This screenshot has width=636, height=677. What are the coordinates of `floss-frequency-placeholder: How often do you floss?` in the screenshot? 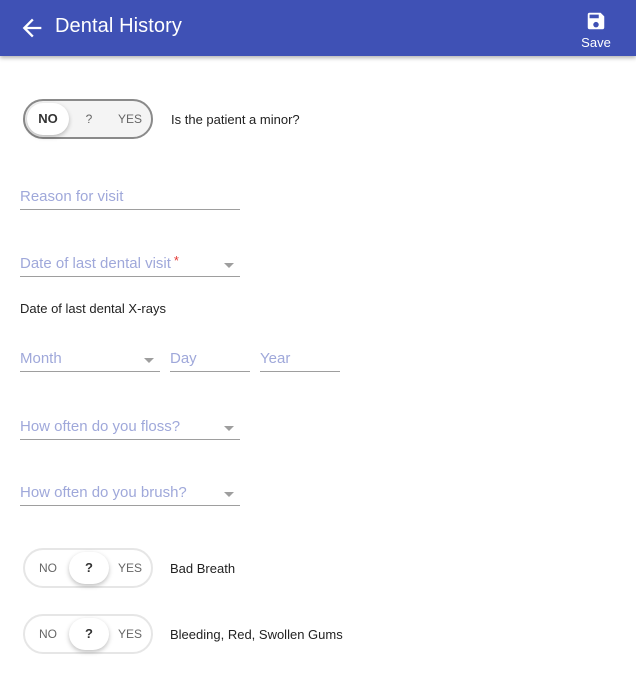 It's located at (100, 426).